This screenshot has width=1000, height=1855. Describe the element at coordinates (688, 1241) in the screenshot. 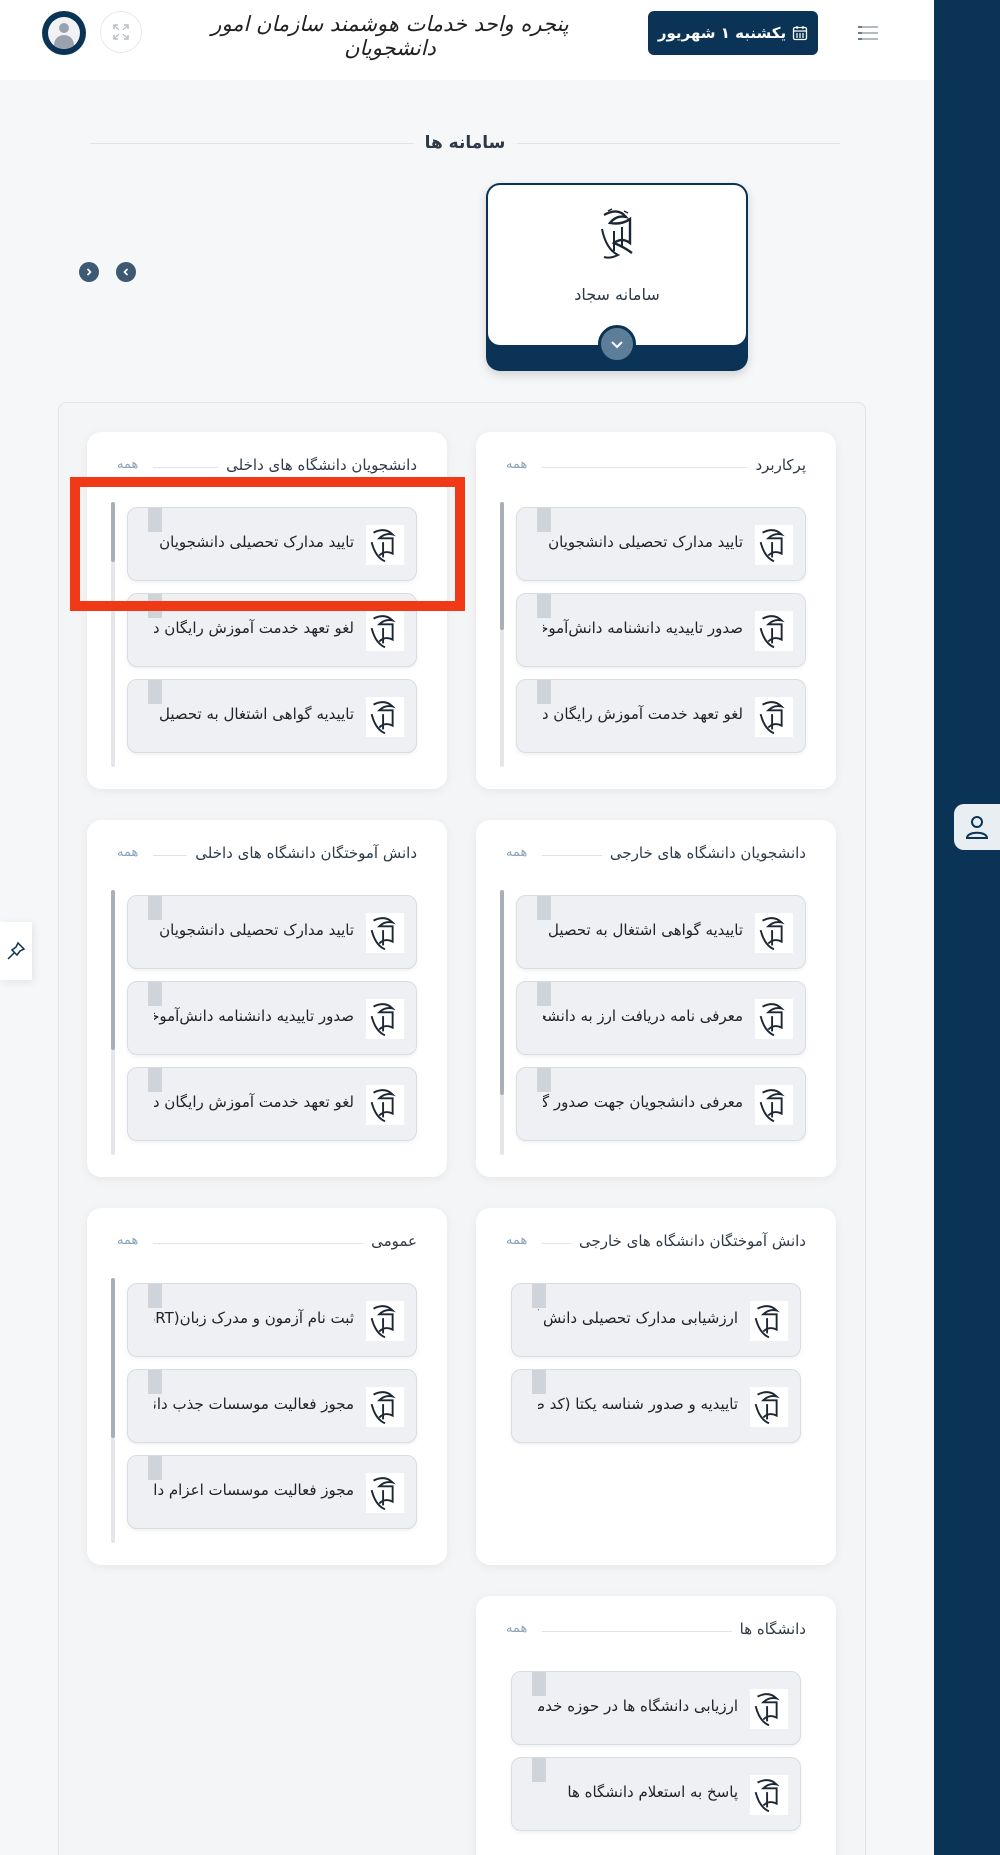

I see `panel-title: دانش آموختگان دانشگاه های خارجی` at that location.